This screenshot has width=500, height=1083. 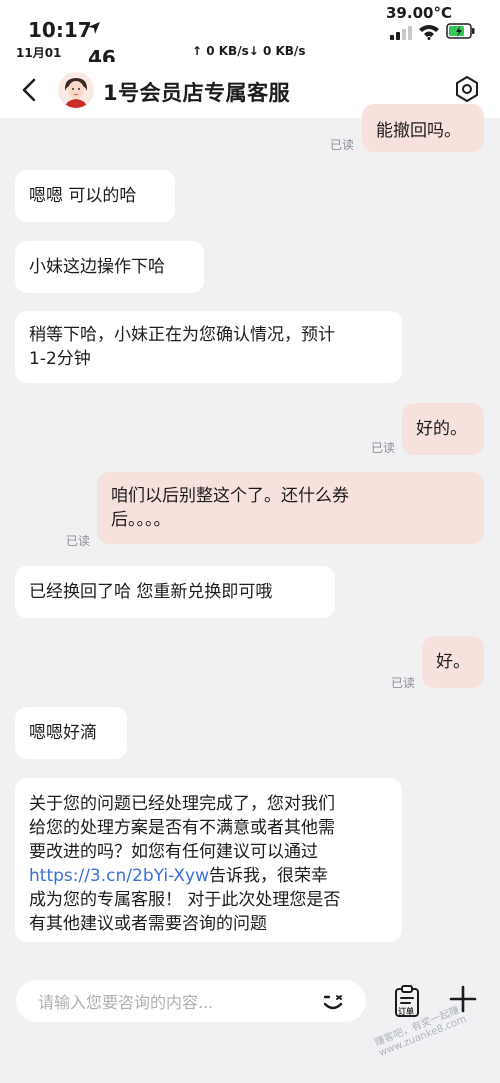 What do you see at coordinates (429, 32) in the screenshot?
I see `wifi-icon` at bounding box center [429, 32].